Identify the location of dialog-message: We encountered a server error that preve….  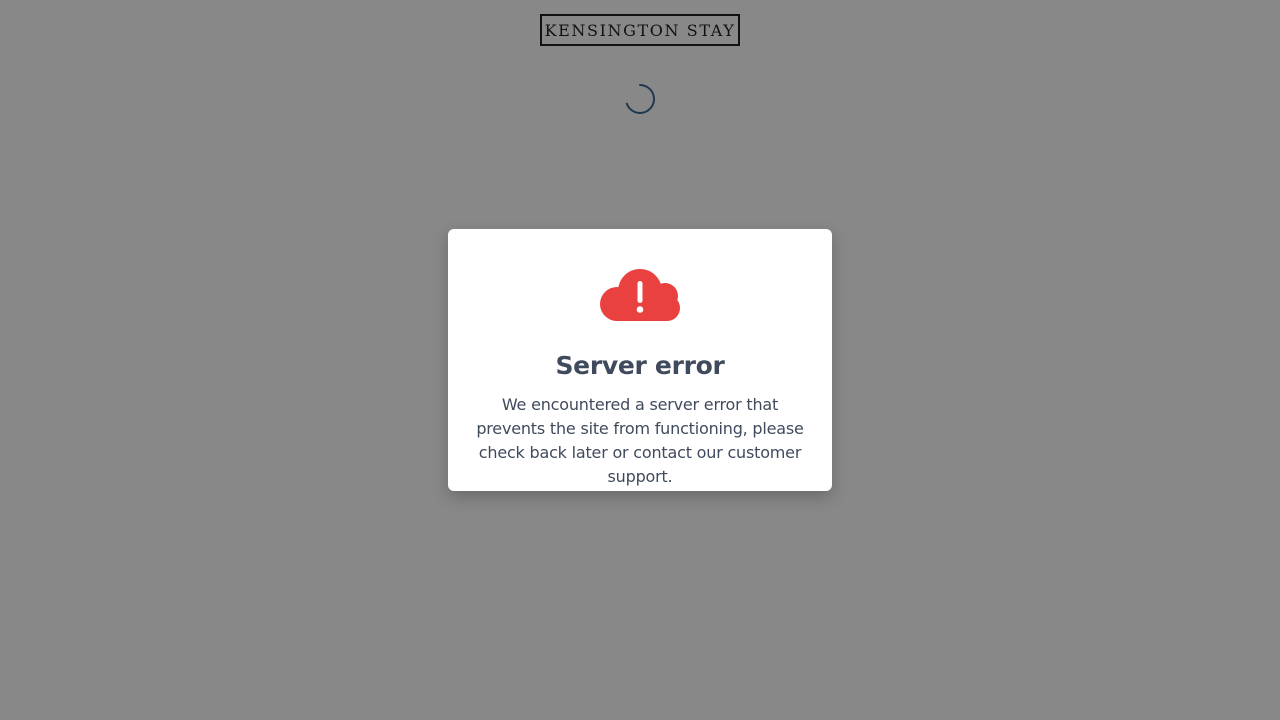
(640, 440).